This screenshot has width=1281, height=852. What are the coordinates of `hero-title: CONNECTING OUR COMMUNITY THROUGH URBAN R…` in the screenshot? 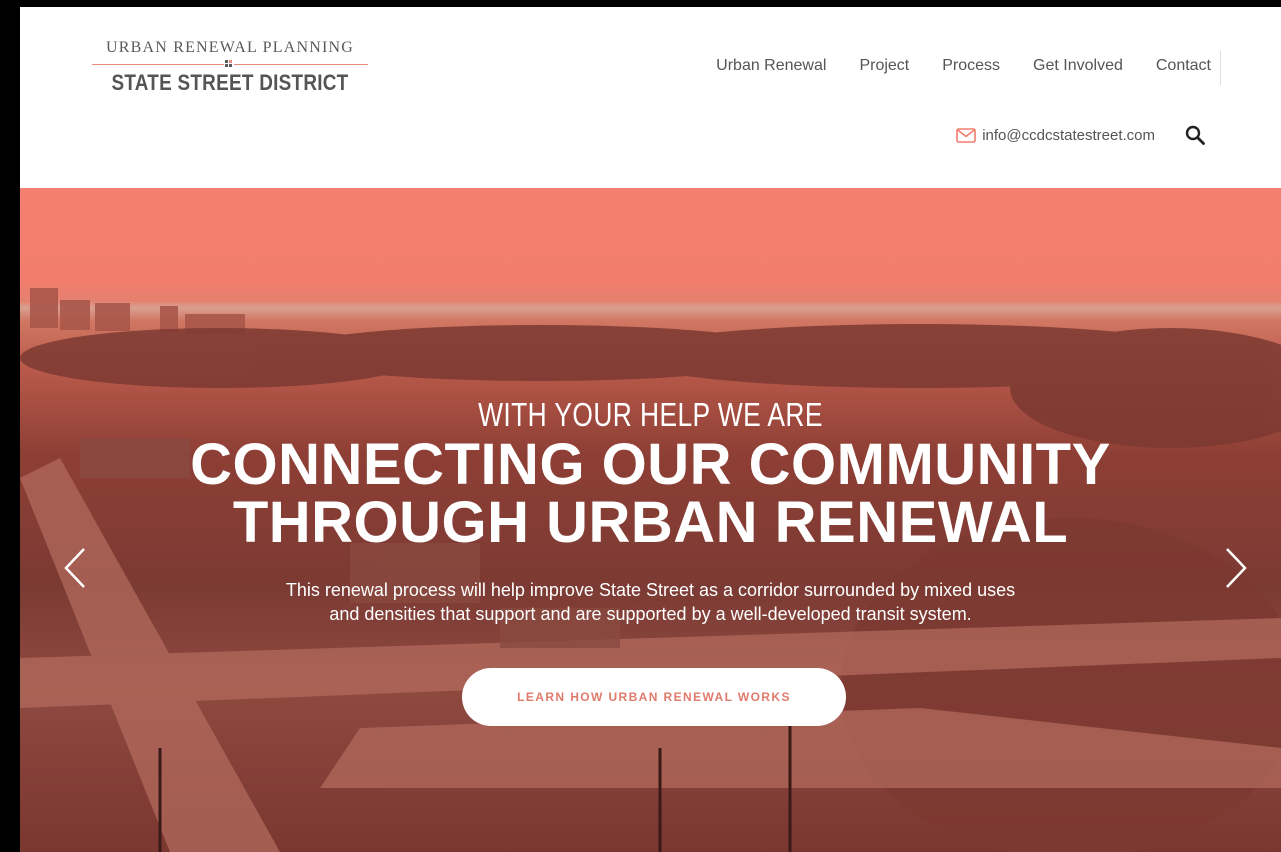 It's located at (650, 494).